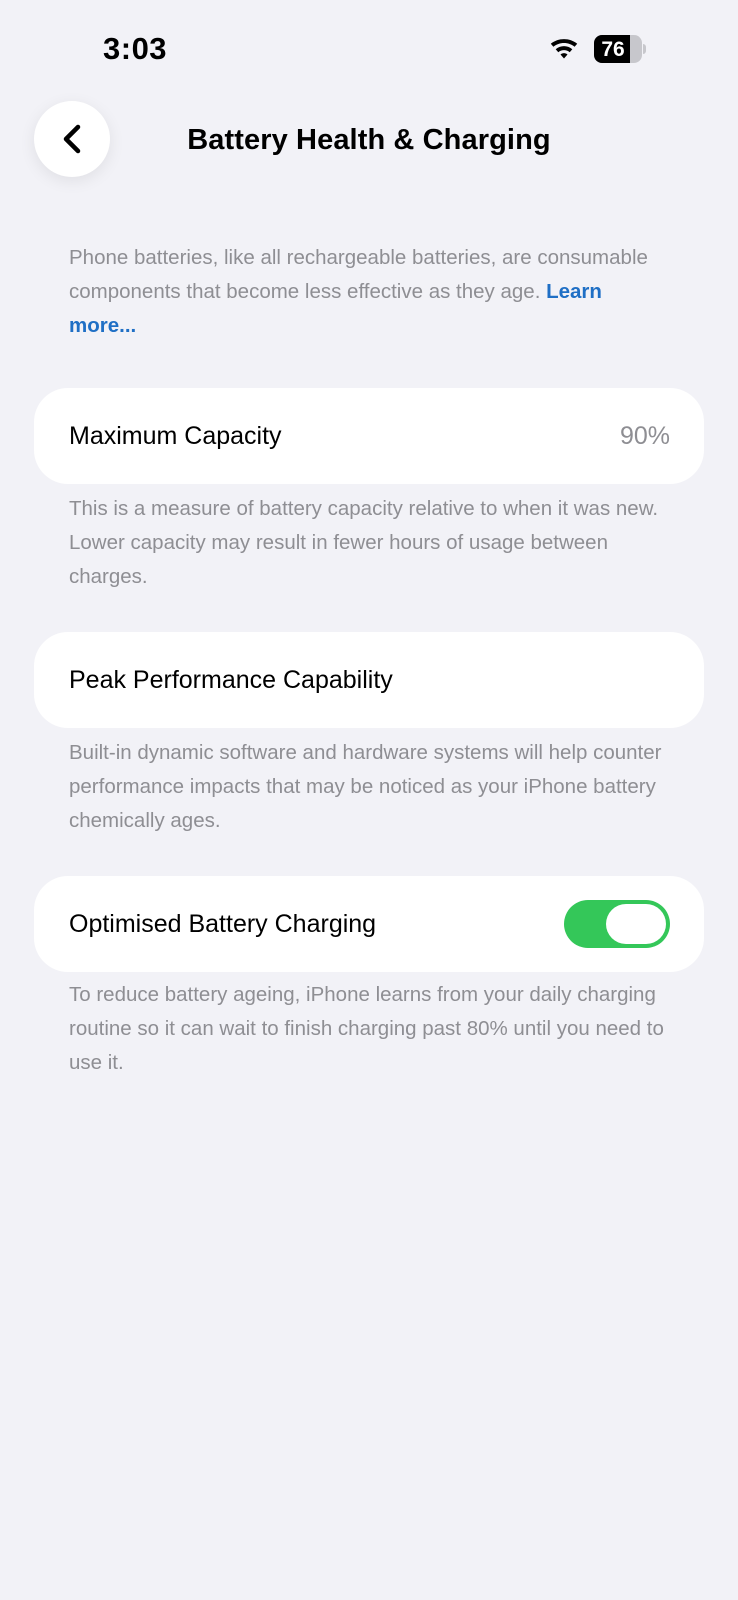 This screenshot has height=1600, width=738. Describe the element at coordinates (636, 924) in the screenshot. I see `toggle-knob` at that location.